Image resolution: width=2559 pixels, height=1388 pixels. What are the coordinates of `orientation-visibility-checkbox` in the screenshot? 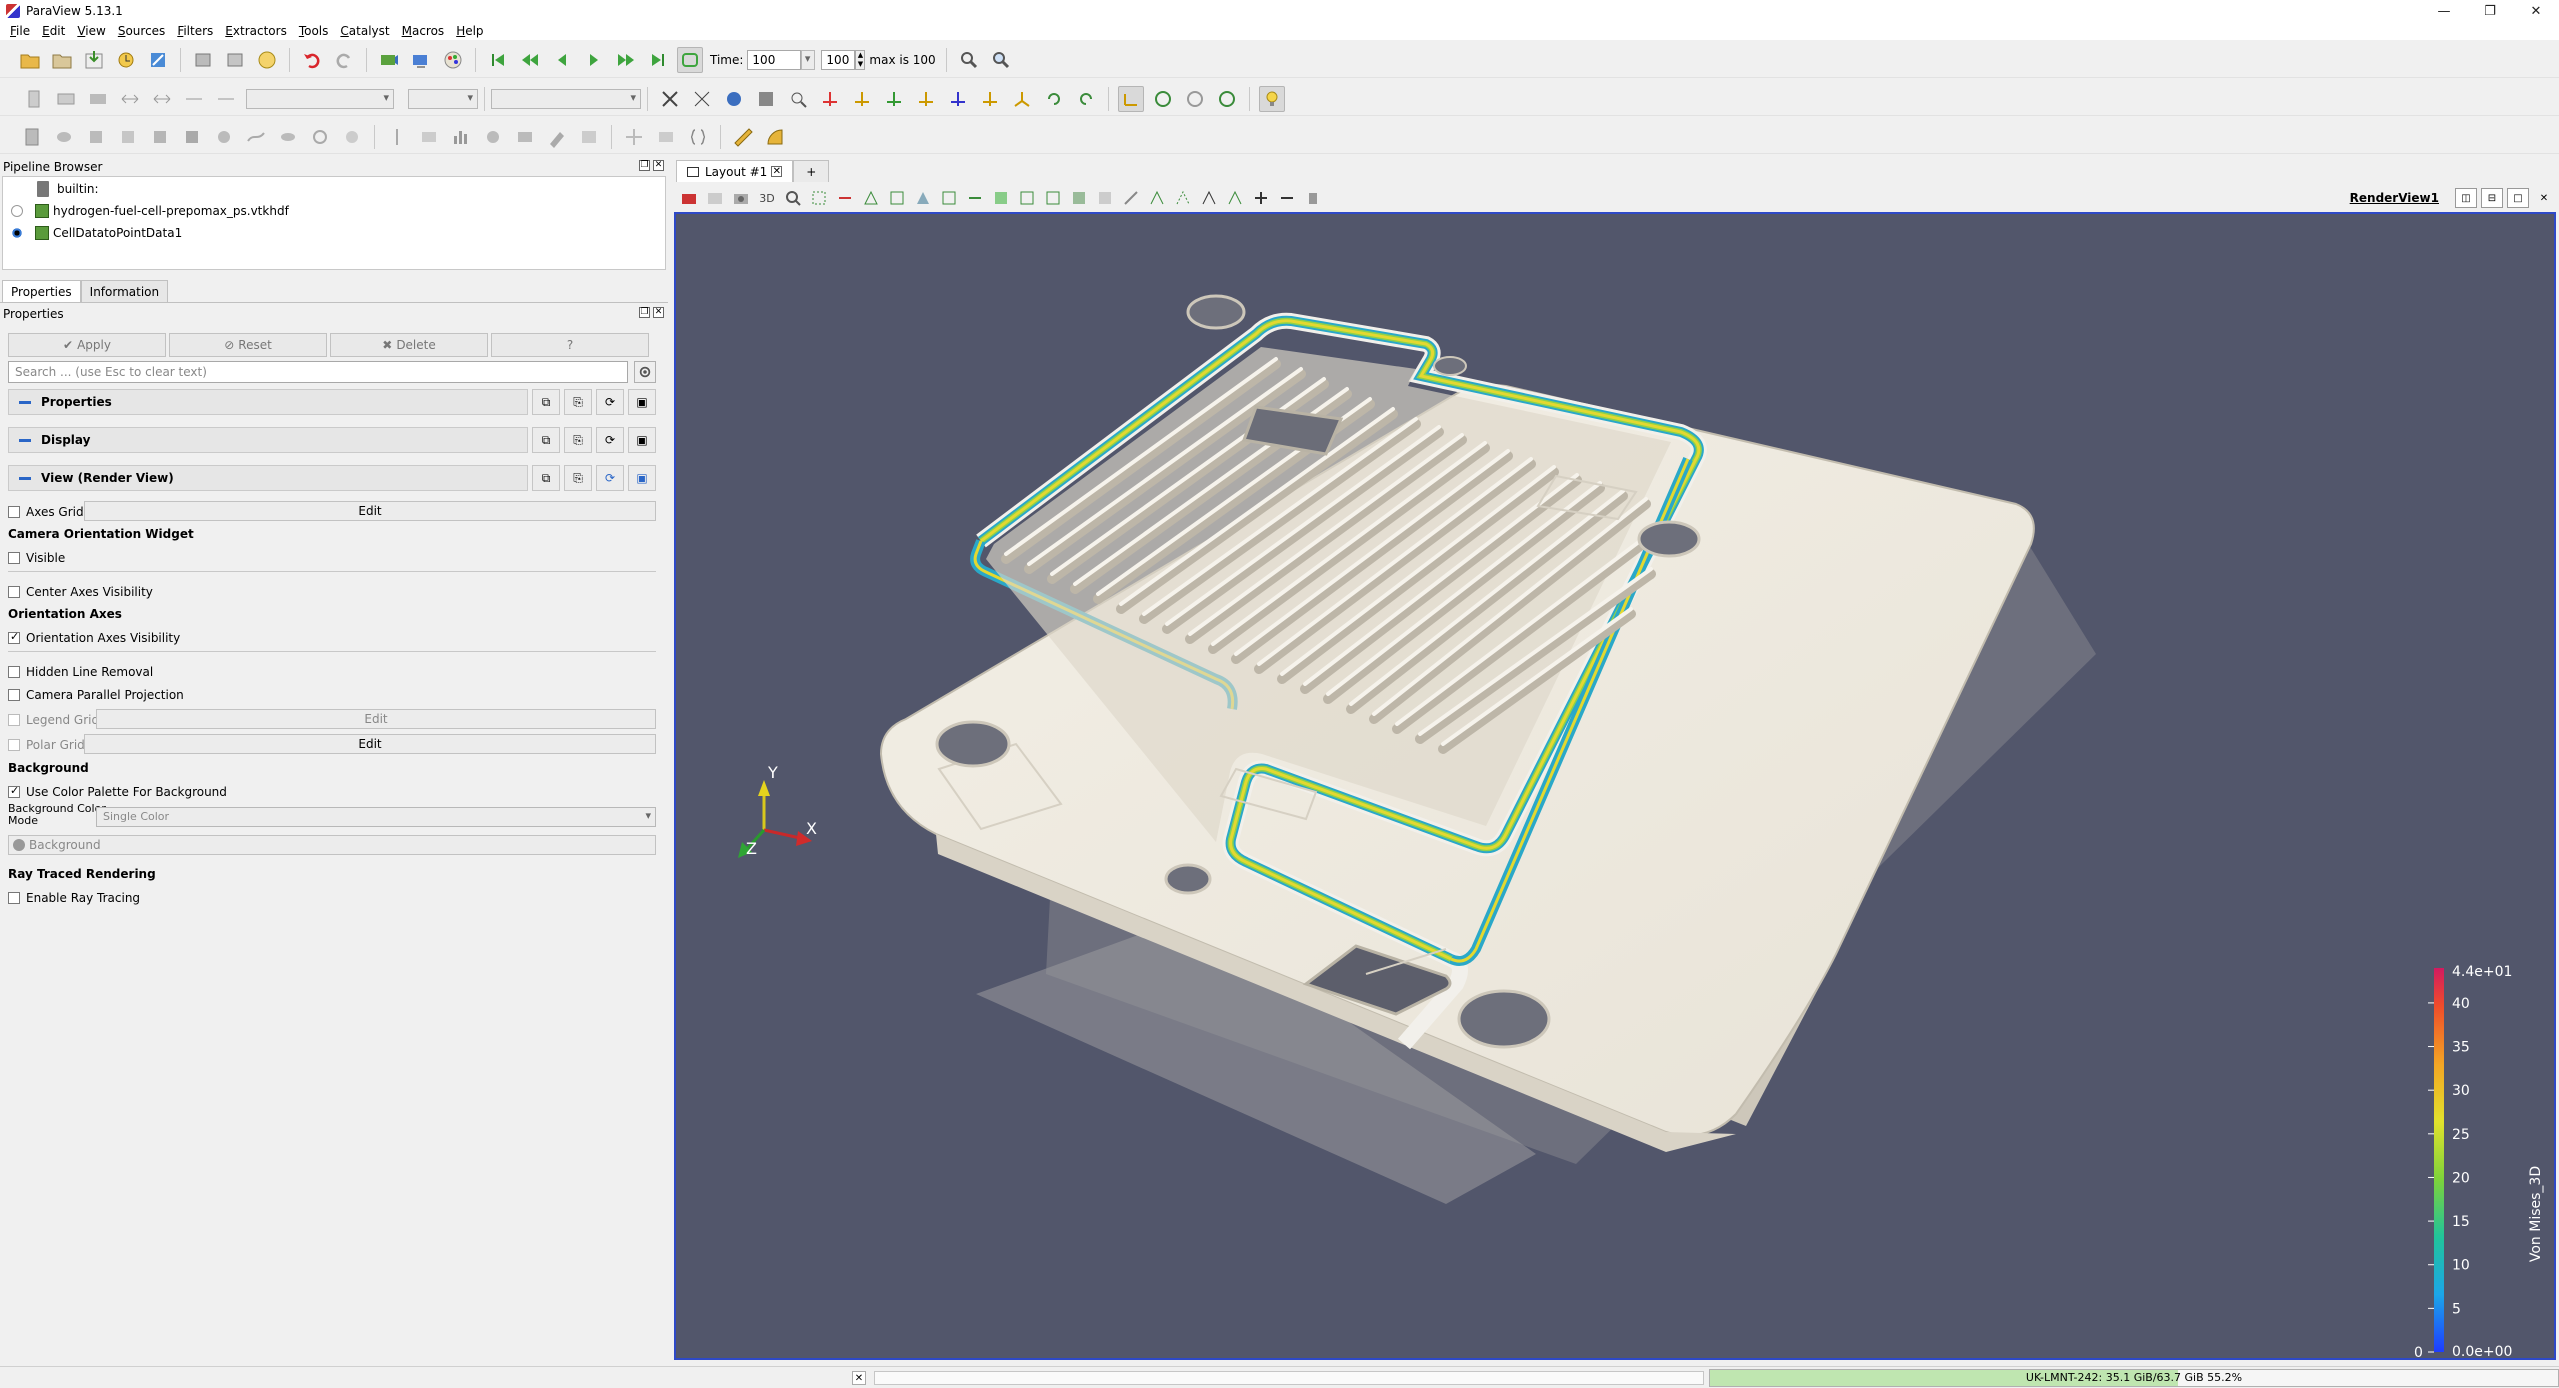 It's located at (14, 637).